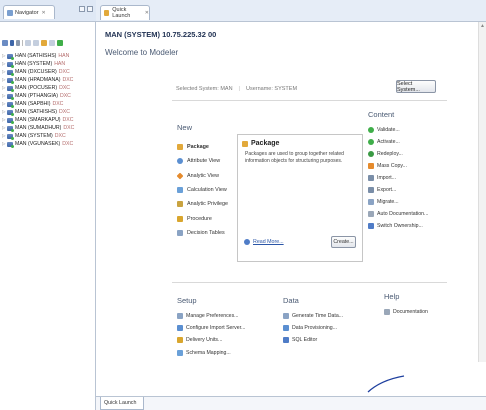 This screenshot has height=410, width=486. I want to click on maximize-icon, so click(90, 9).